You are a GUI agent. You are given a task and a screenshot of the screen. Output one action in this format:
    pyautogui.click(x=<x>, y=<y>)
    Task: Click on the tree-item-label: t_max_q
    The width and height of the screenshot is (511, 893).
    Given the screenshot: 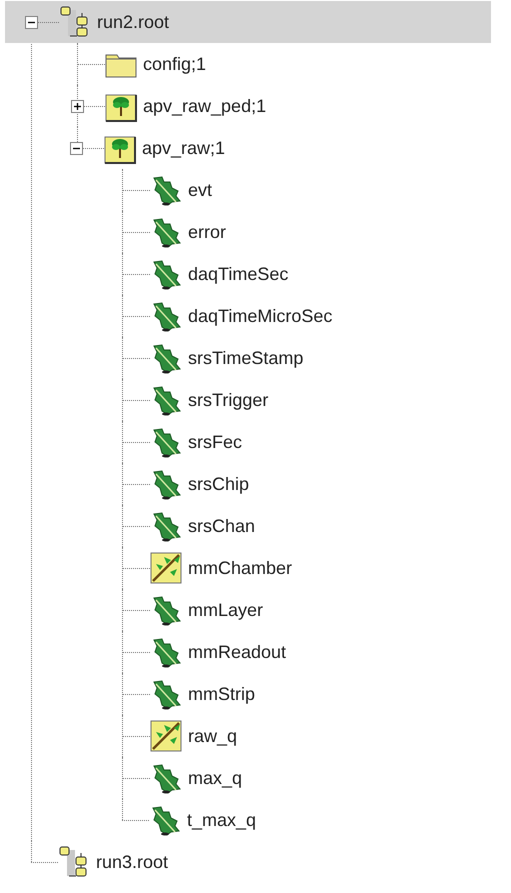 What is the action you would take?
    pyautogui.click(x=221, y=820)
    